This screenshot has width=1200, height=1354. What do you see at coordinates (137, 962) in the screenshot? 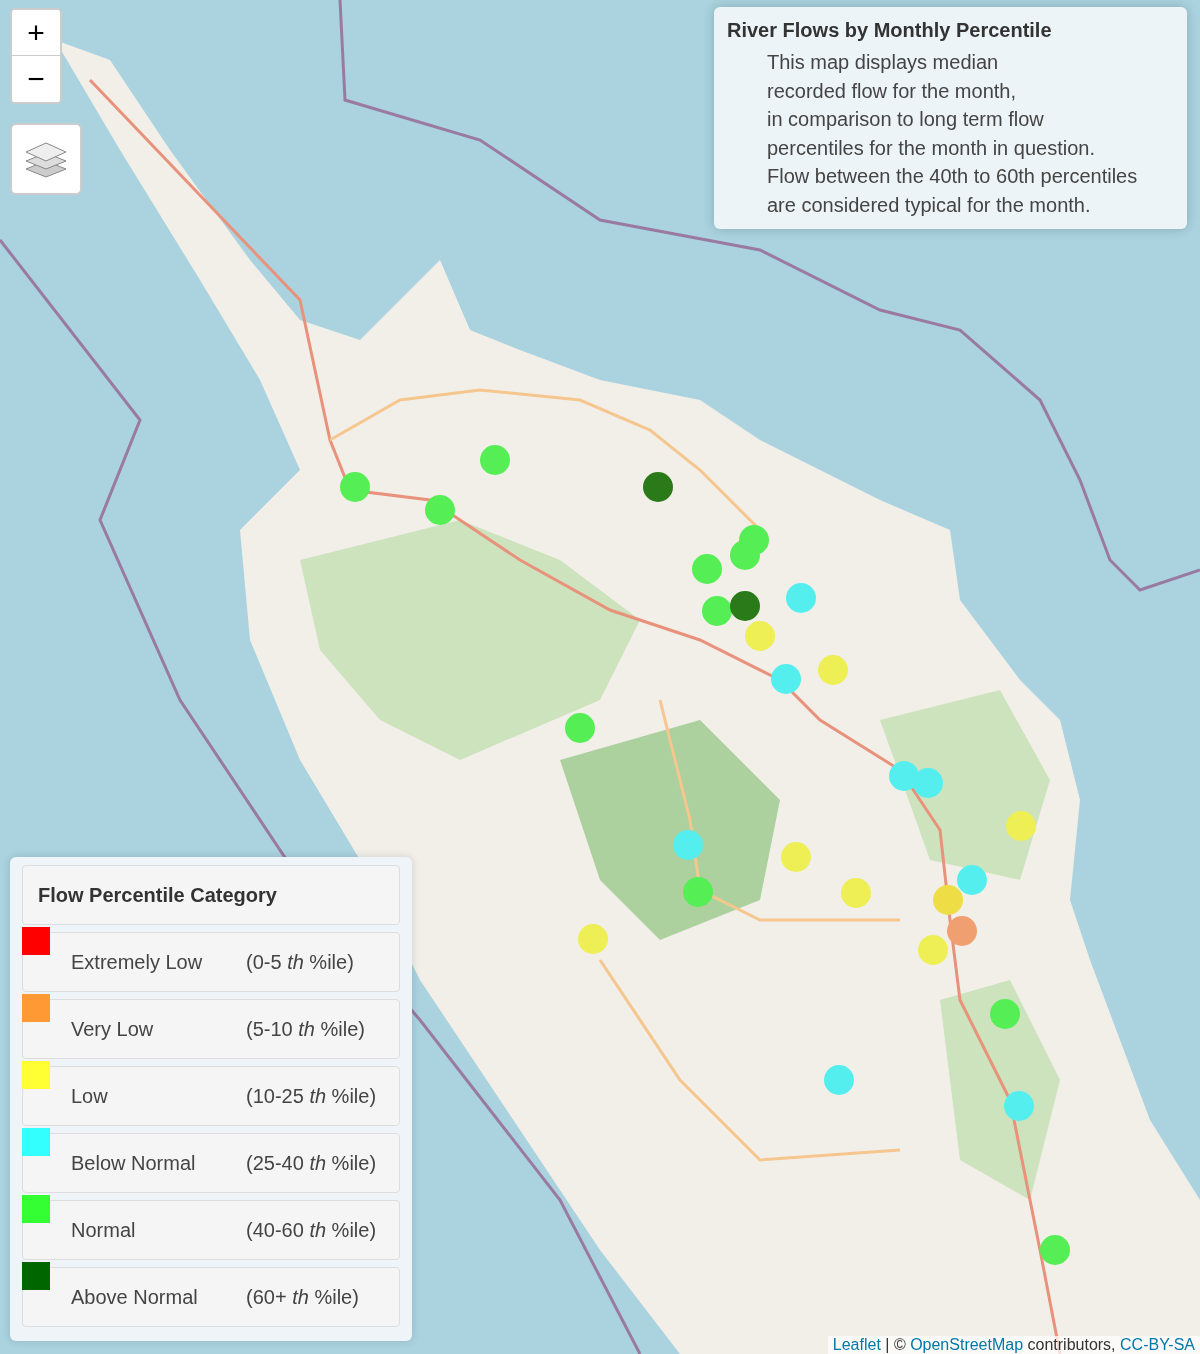
I see `category-label: Extremely Low` at bounding box center [137, 962].